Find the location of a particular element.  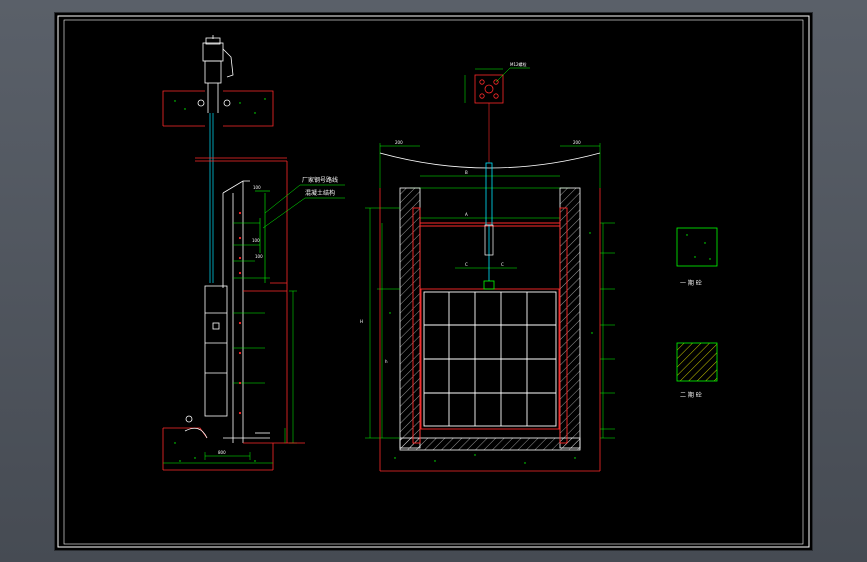

side-stem is located at coordinates (211, 198).